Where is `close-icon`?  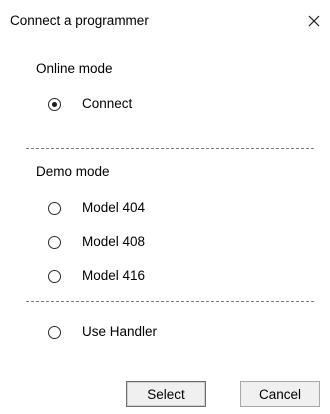 close-icon is located at coordinates (314, 21).